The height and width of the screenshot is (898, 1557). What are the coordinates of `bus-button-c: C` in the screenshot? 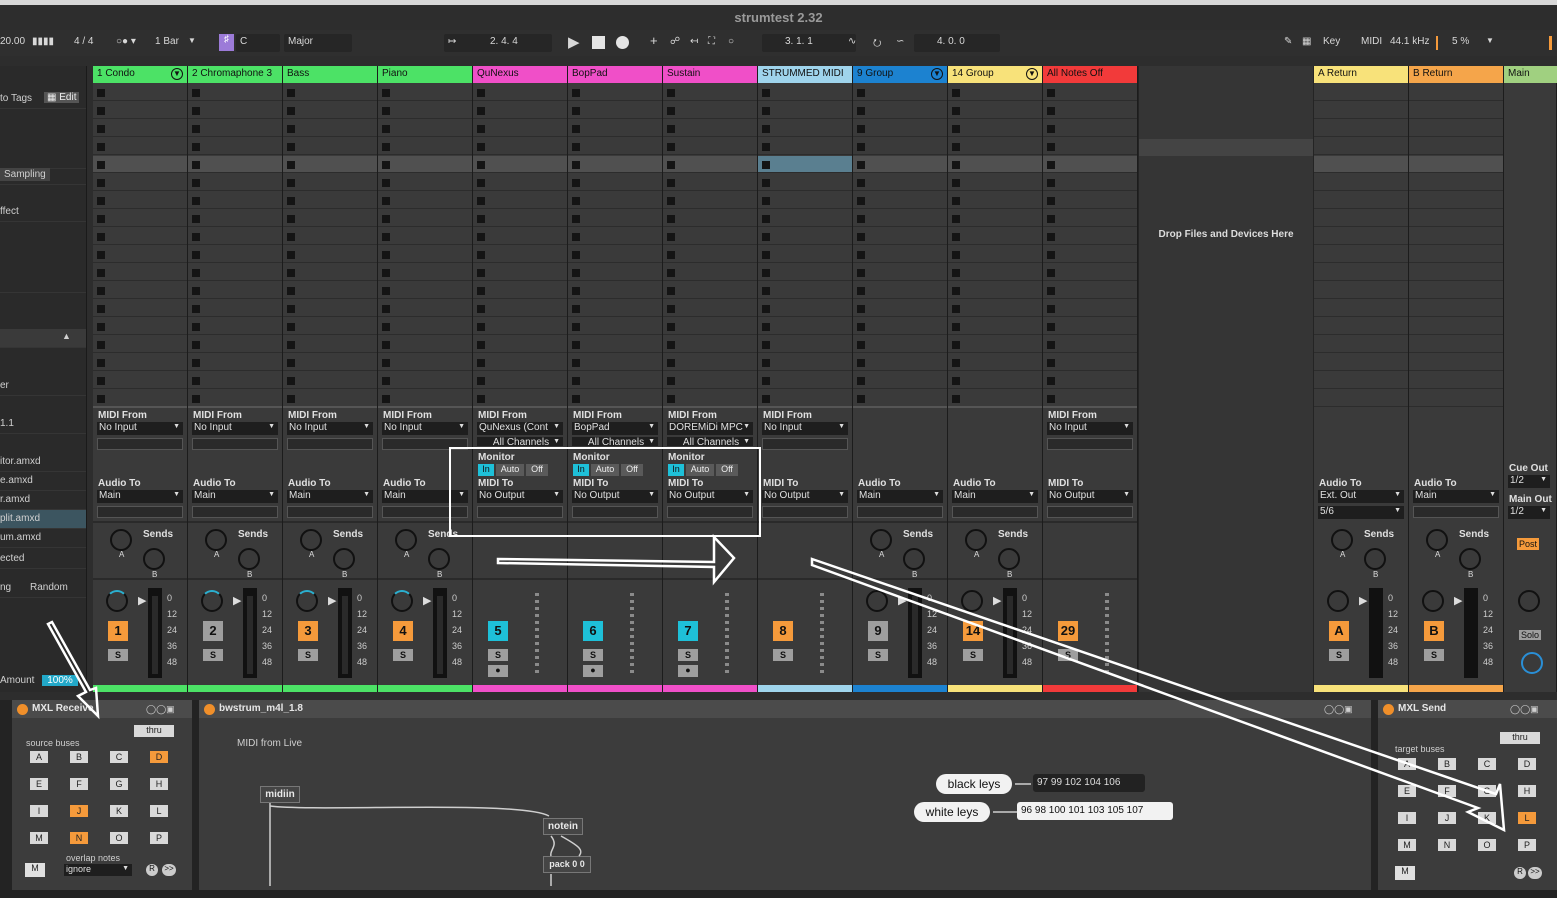 It's located at (119, 757).